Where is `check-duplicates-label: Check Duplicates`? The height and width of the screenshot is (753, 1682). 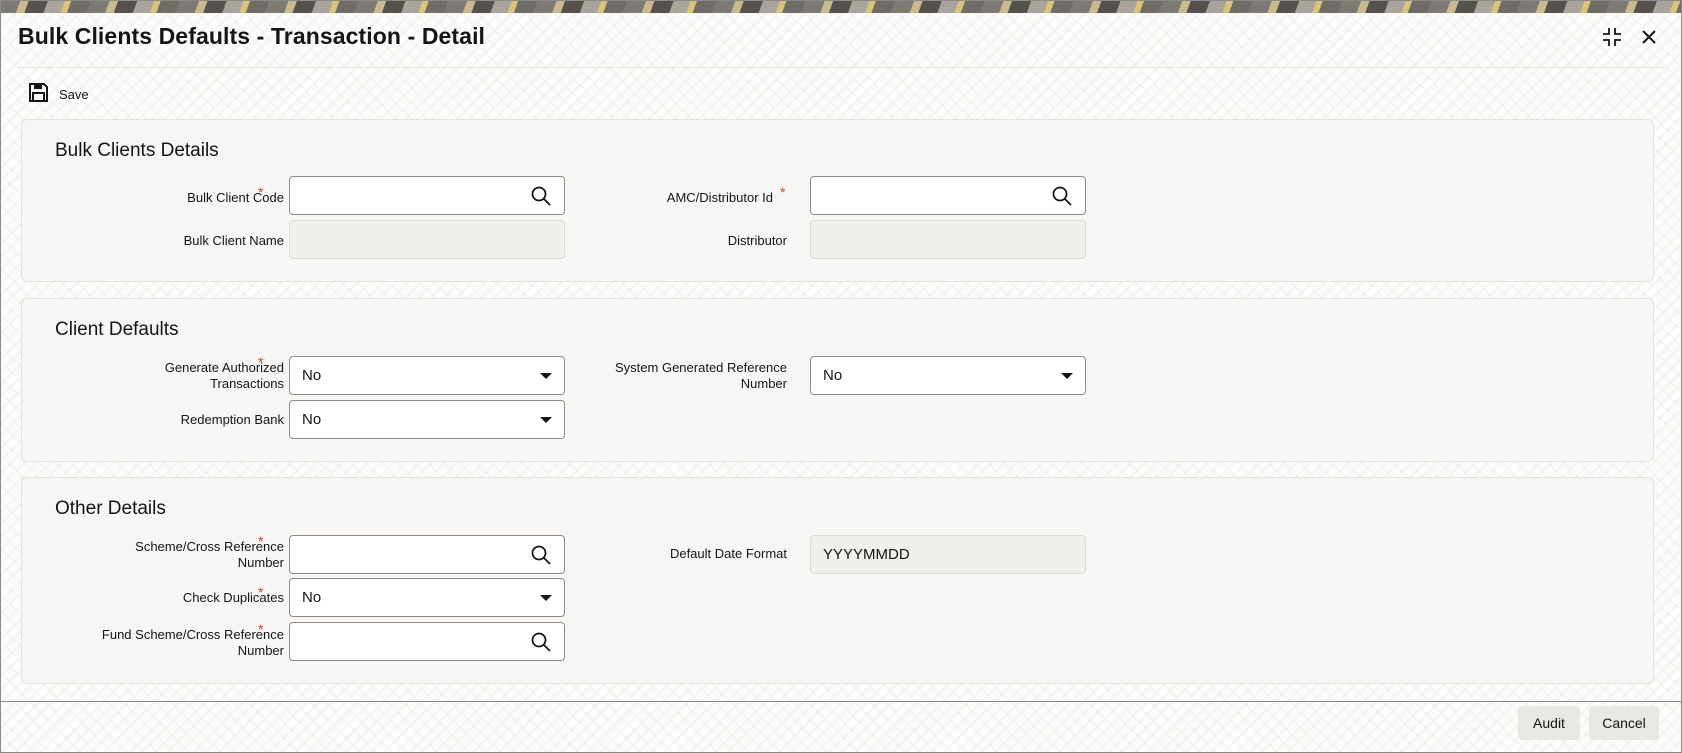
check-duplicates-label: Check Duplicates is located at coordinates (233, 597).